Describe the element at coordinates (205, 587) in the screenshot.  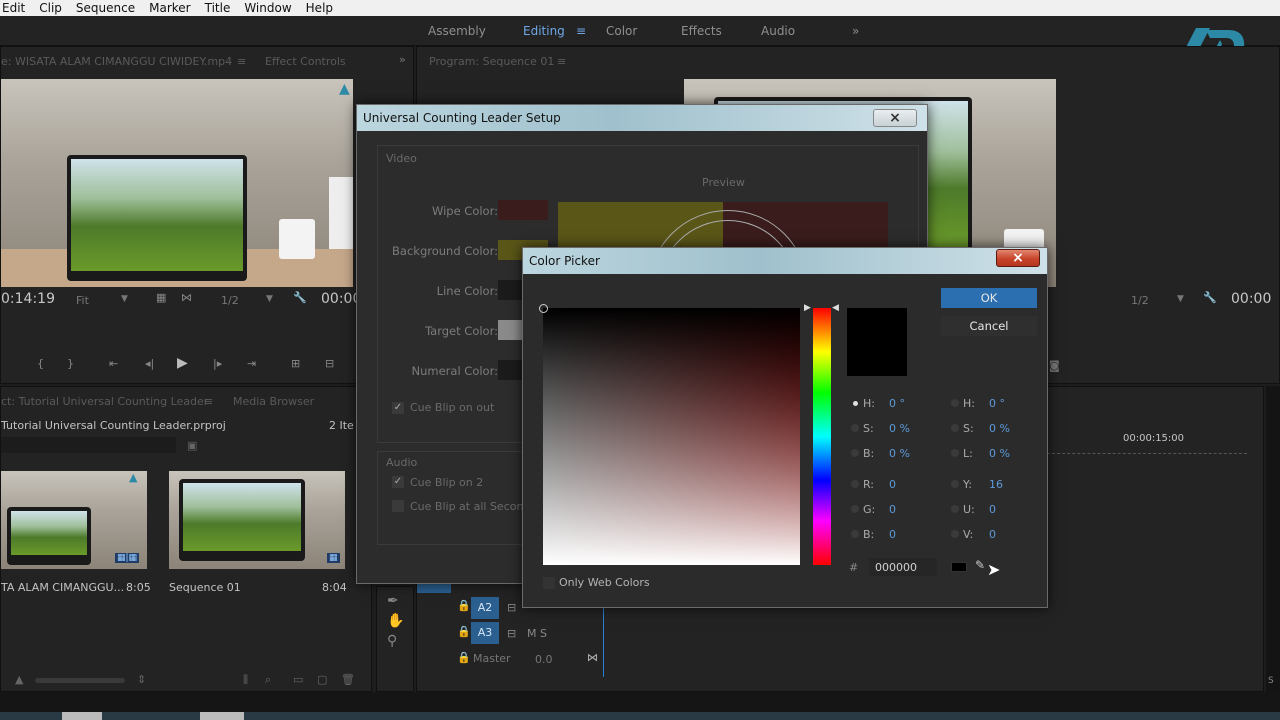
I see `project-item-name: Sequence 01` at that location.